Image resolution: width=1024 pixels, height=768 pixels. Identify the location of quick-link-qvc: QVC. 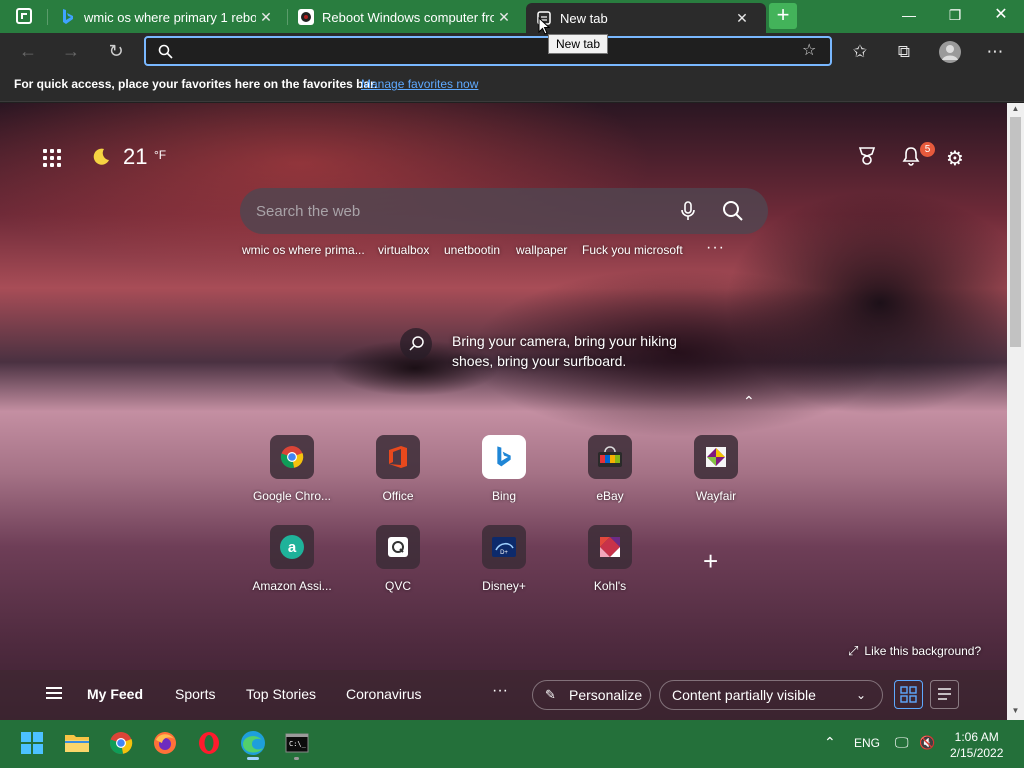
(398, 559).